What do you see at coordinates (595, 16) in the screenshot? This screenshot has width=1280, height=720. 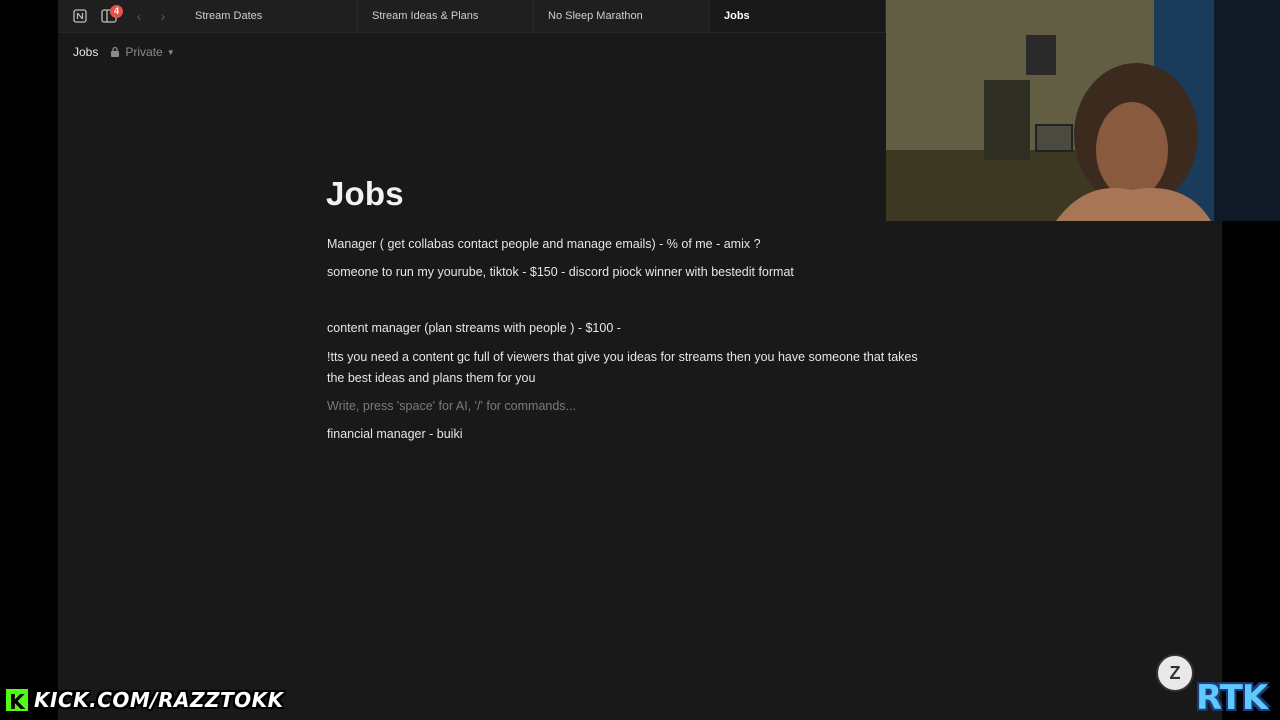 I see `tab-label: No Sleep Marathon` at bounding box center [595, 16].